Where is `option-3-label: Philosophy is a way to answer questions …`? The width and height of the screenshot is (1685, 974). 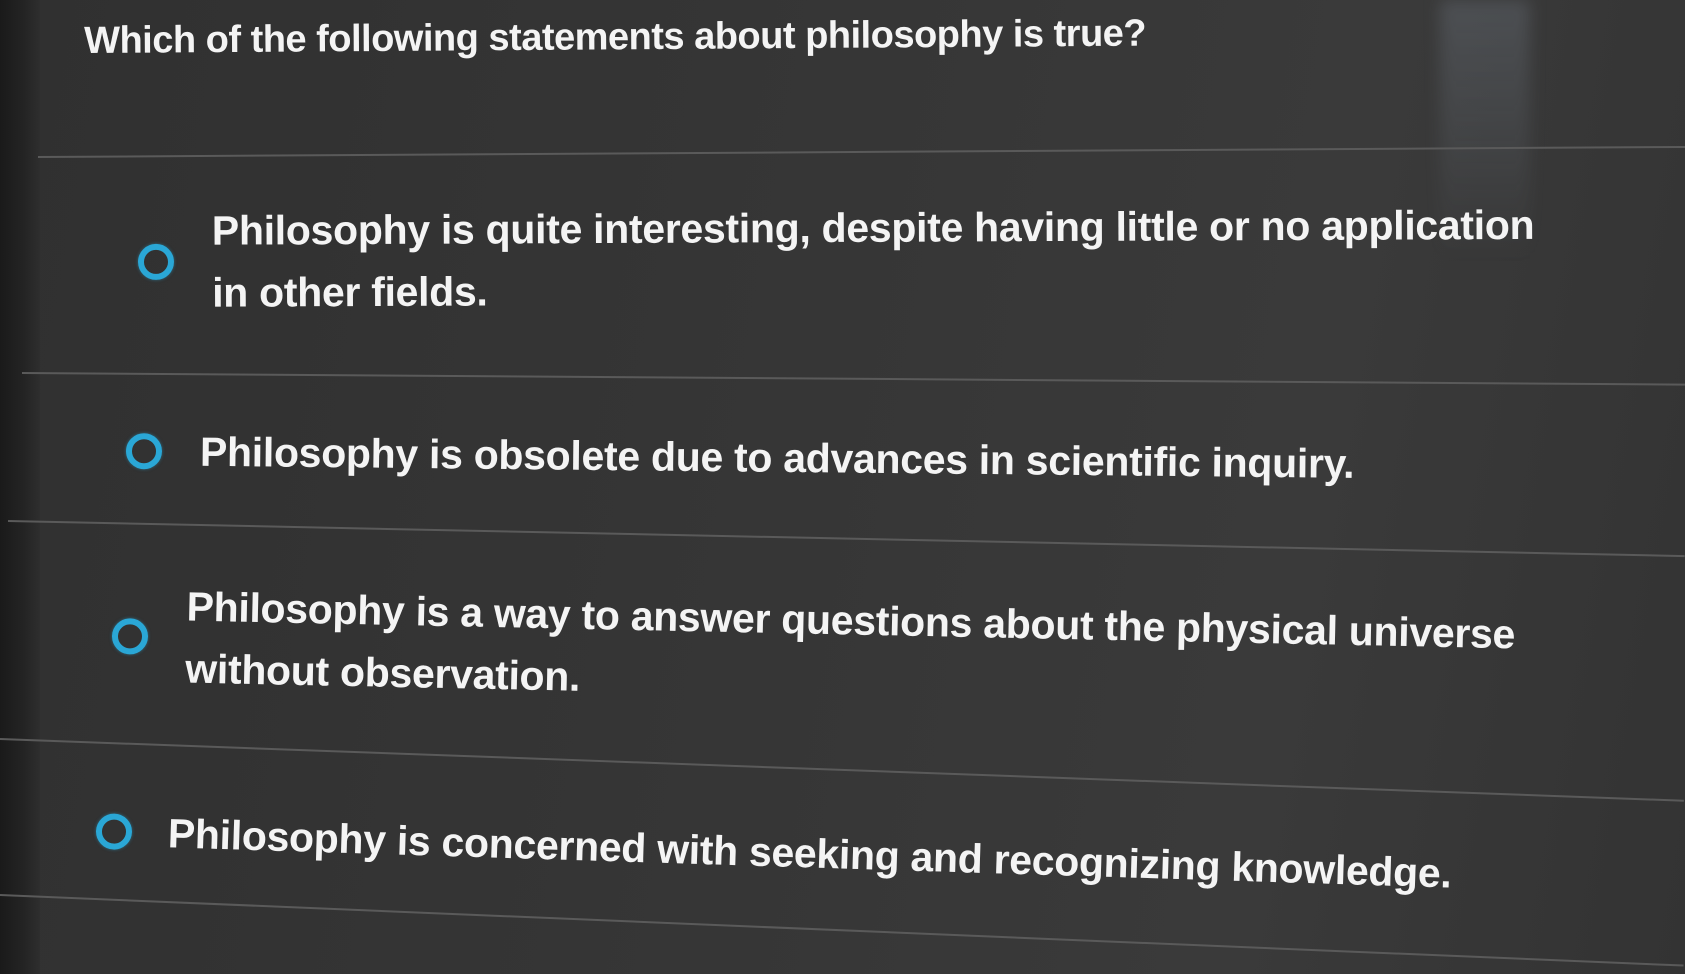 option-3-label: Philosophy is a way to answer questions … is located at coordinates (850, 641).